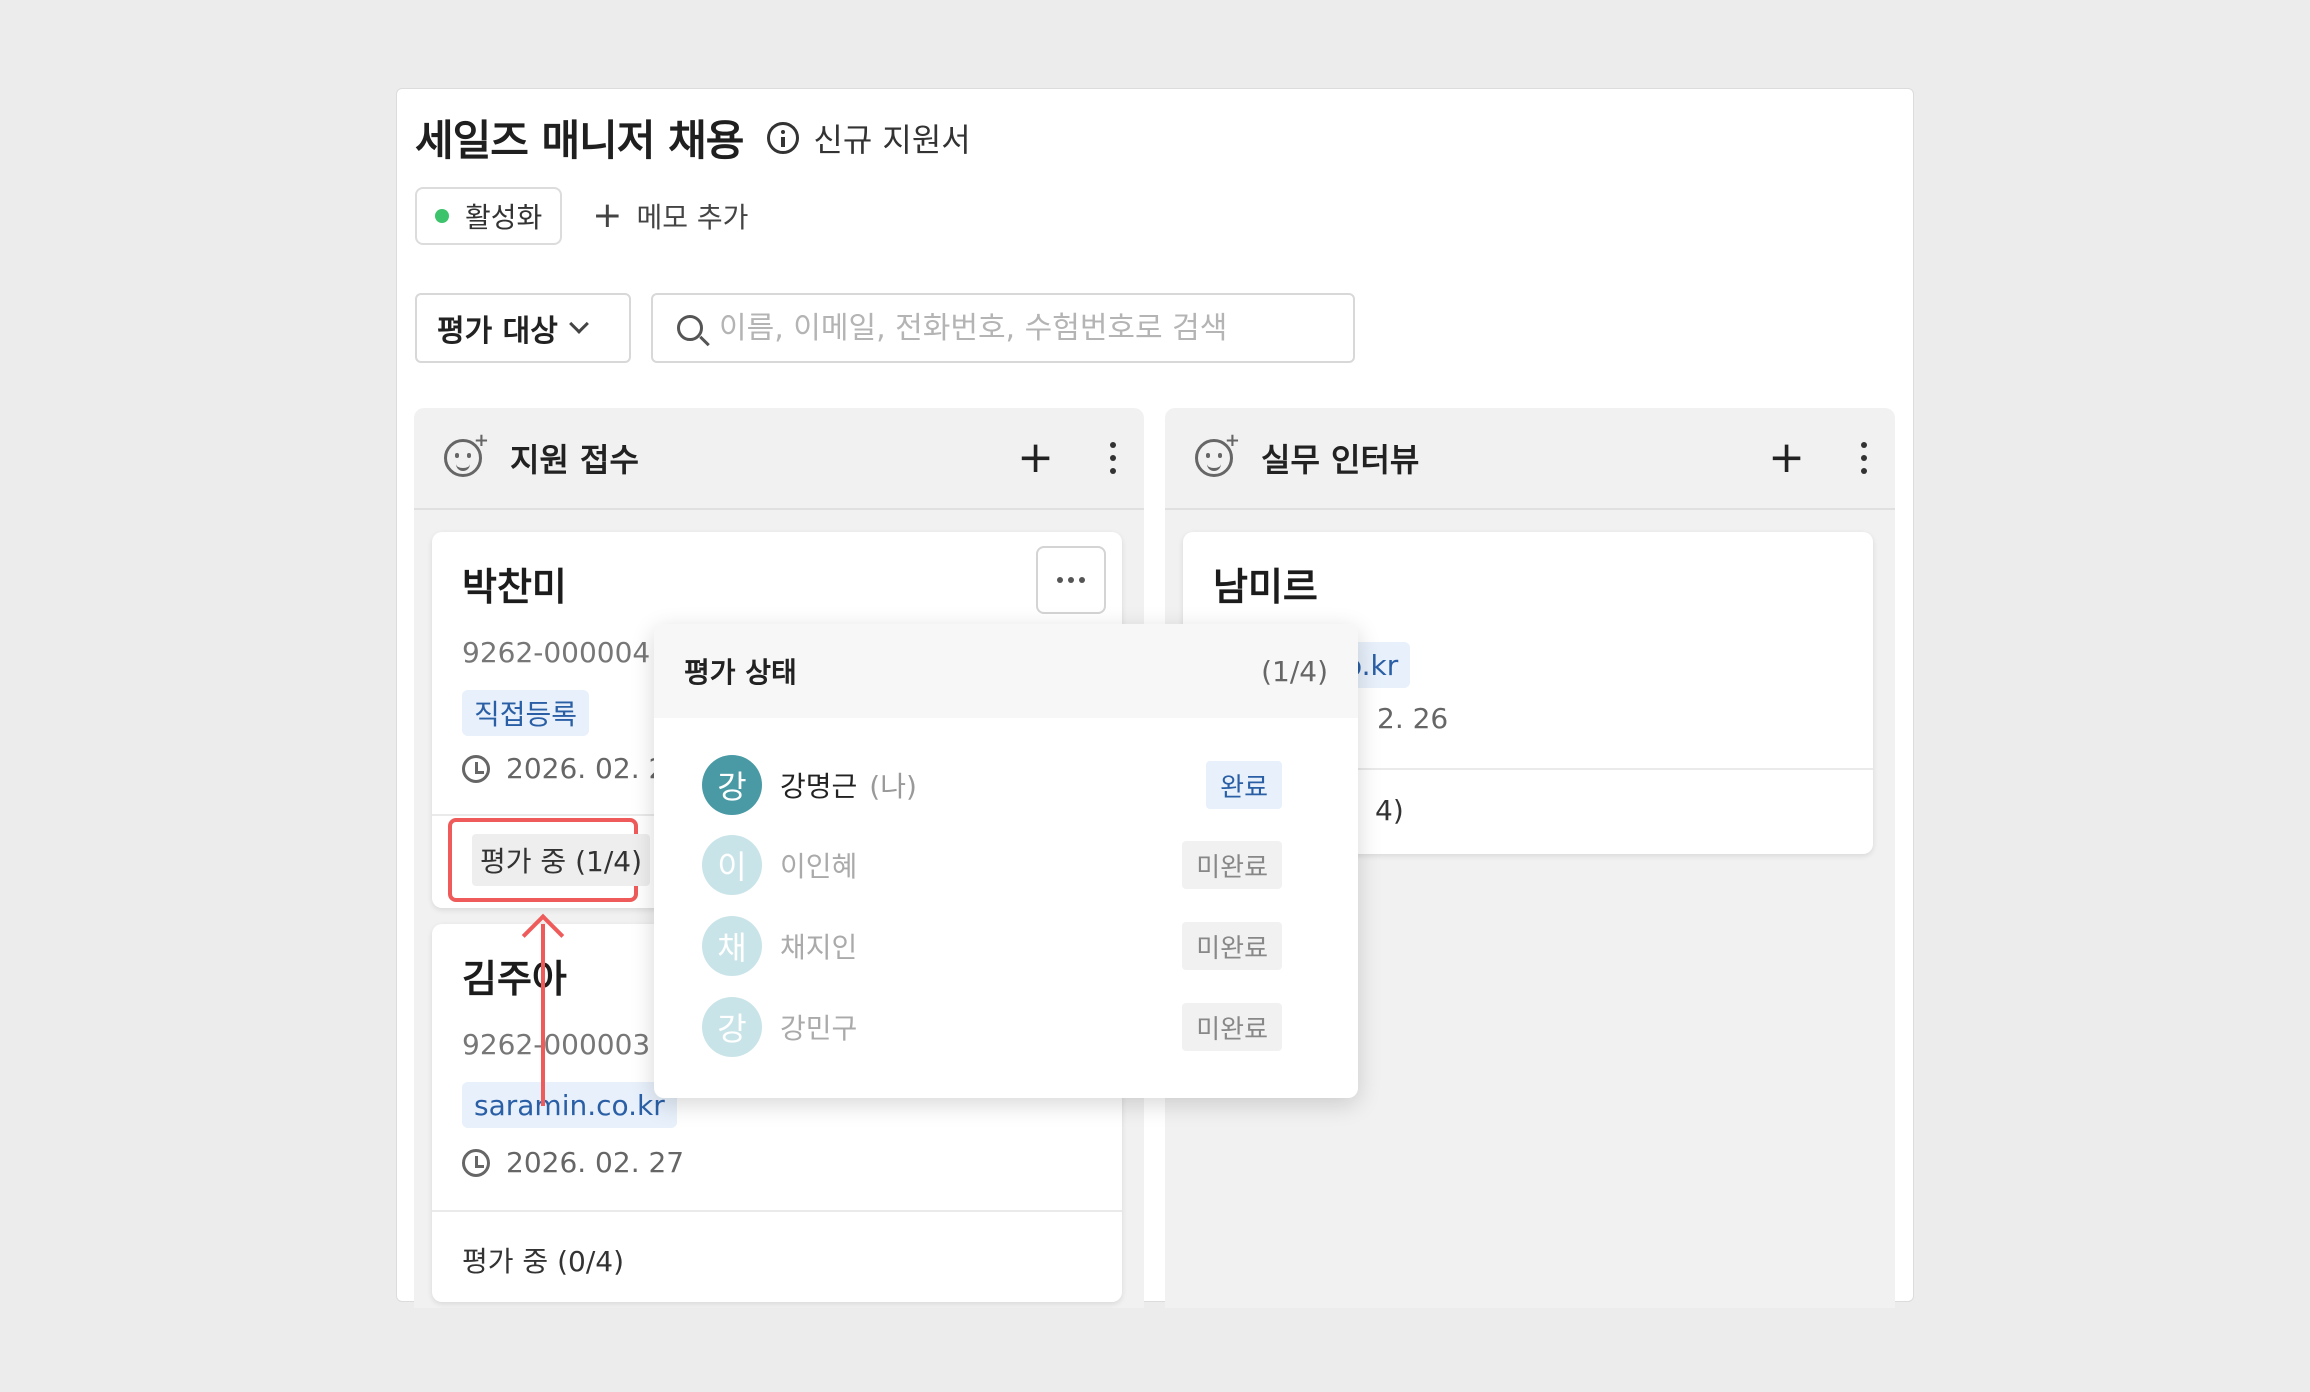 The height and width of the screenshot is (1392, 2310). I want to click on applied-date: 2026. 02. 2, so click(564, 768).